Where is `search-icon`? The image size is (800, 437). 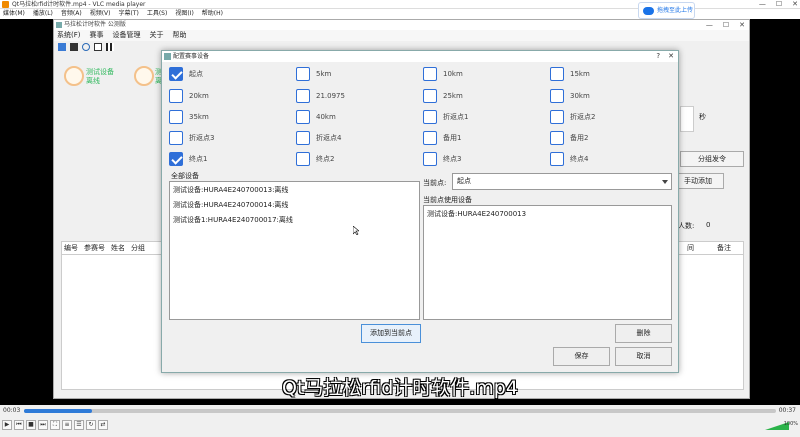 search-icon is located at coordinates (86, 47).